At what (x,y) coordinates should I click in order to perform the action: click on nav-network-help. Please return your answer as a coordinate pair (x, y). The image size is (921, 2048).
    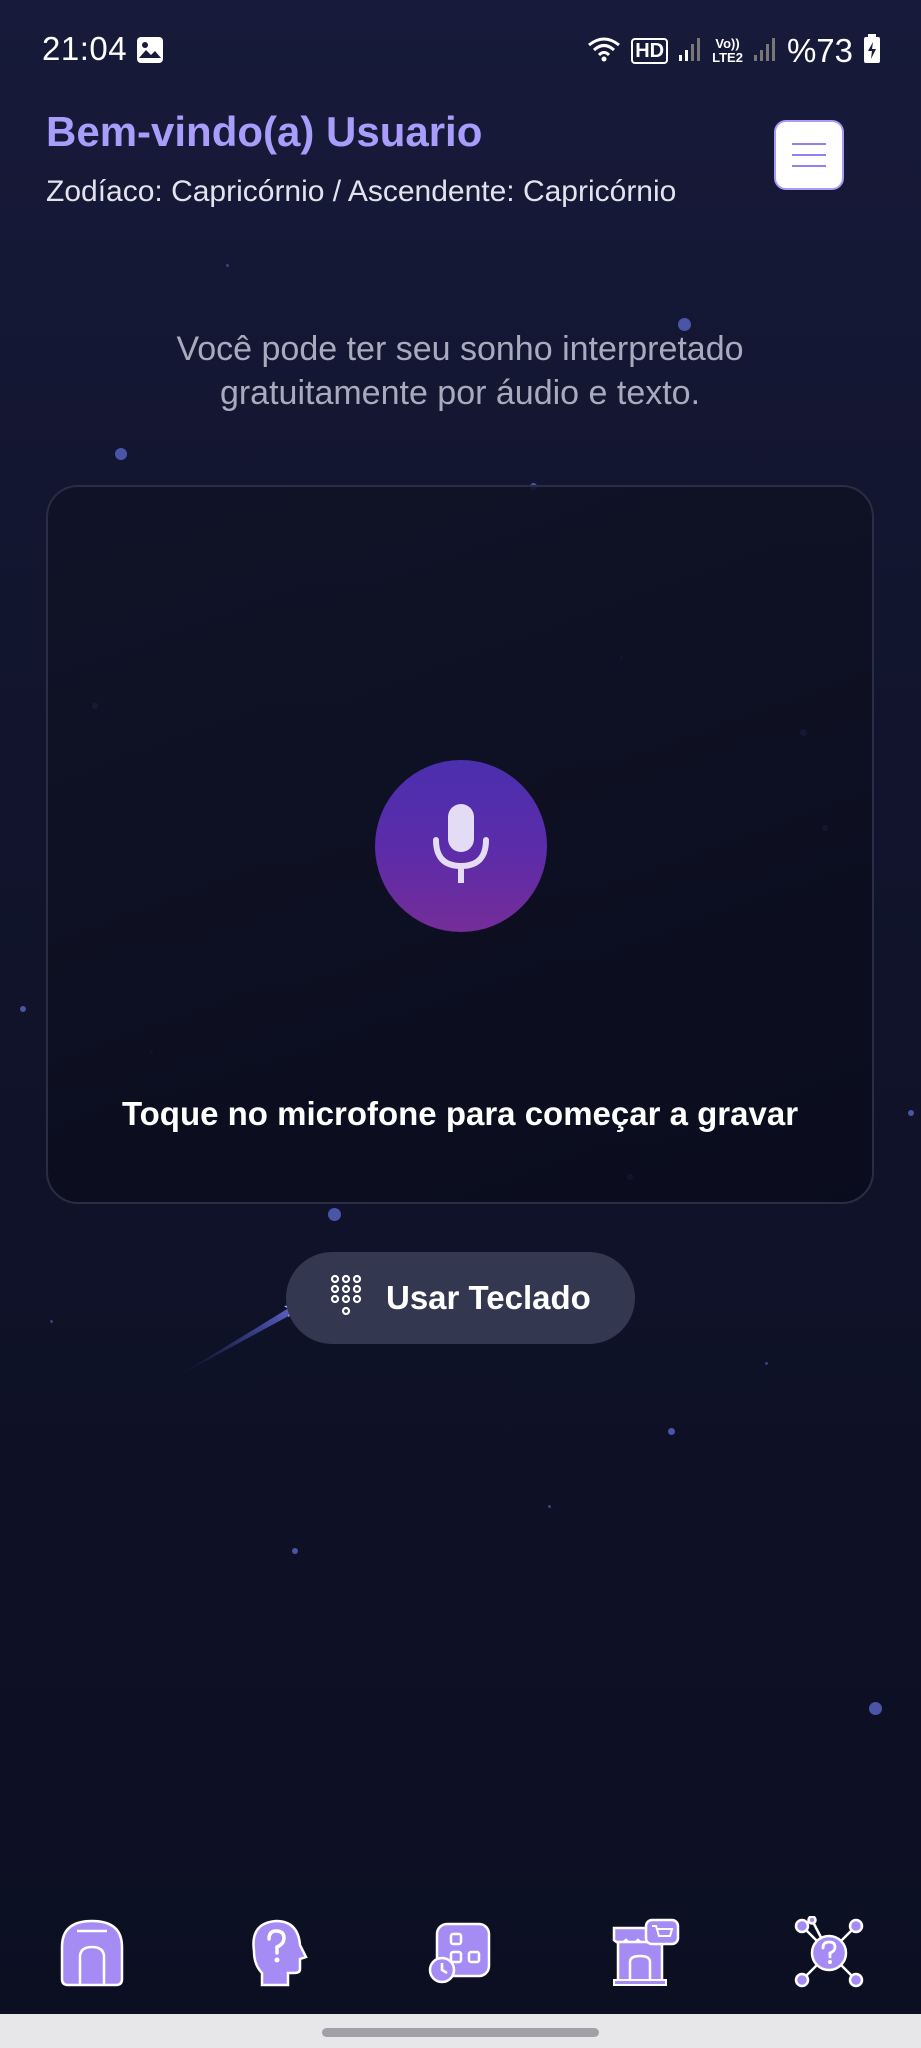
    Looking at the image, I should click on (829, 1955).